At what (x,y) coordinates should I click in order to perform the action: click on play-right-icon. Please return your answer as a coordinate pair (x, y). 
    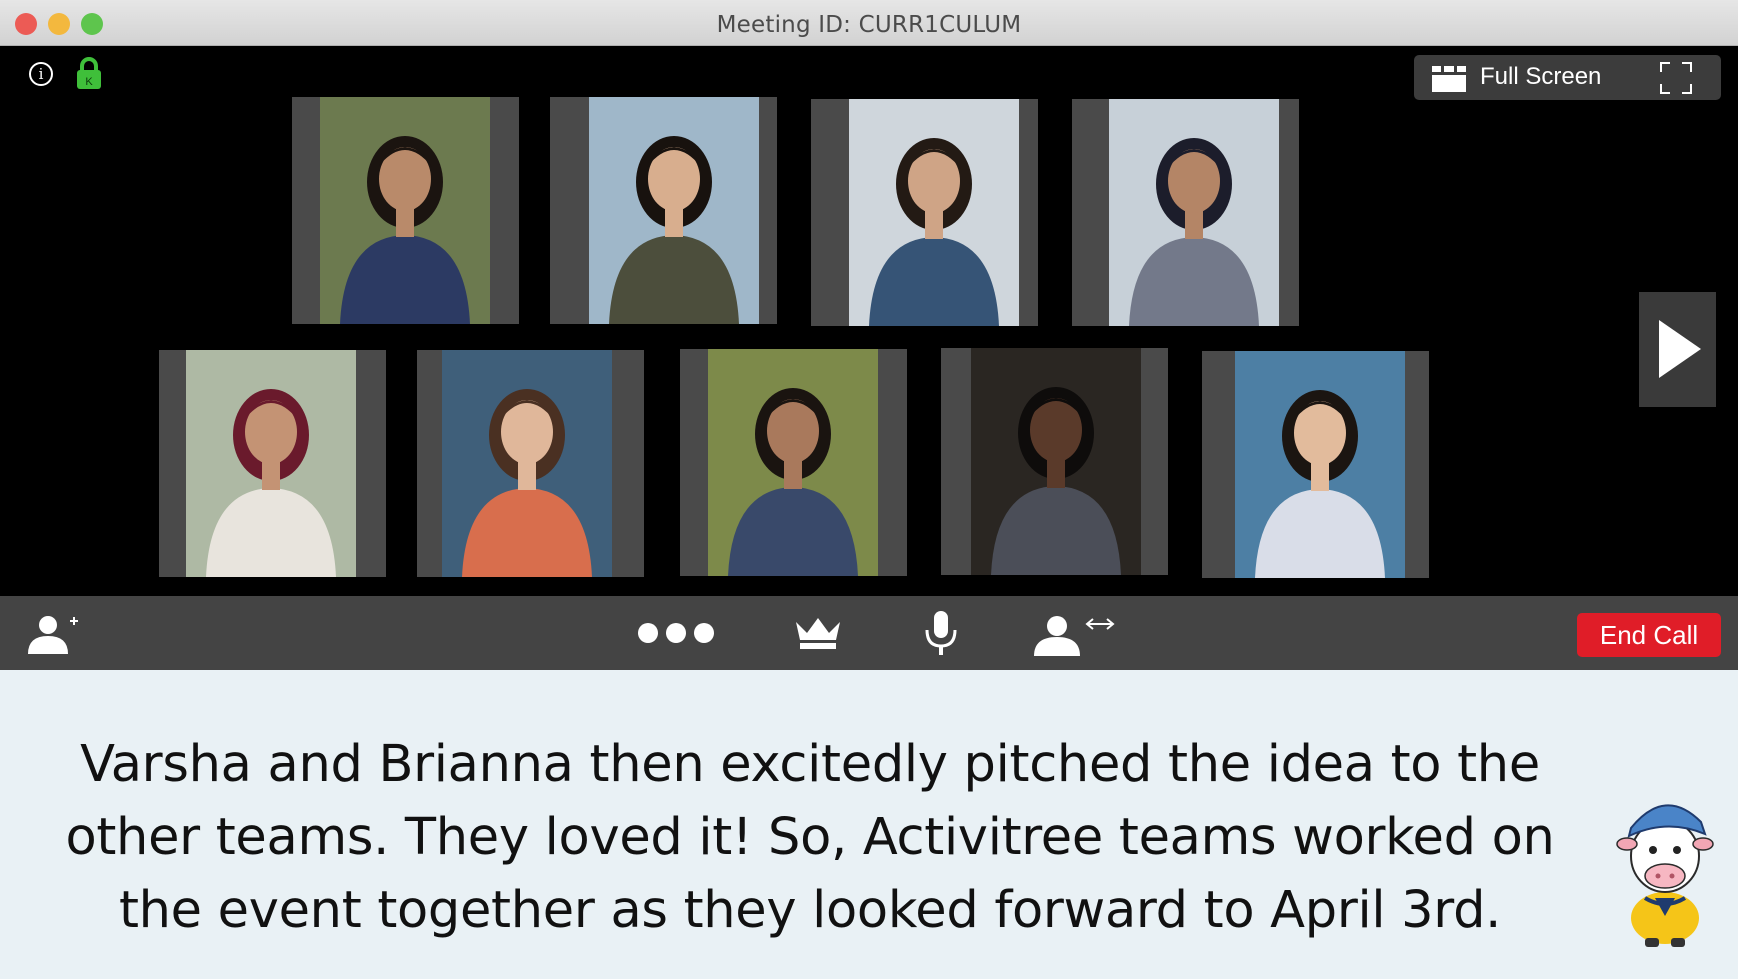
    Looking at the image, I should click on (1680, 349).